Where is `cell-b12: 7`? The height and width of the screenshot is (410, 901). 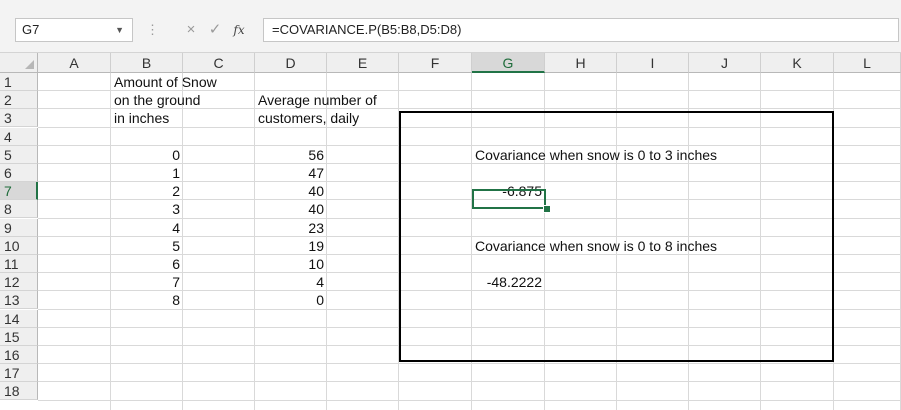
cell-b12: 7 is located at coordinates (145, 282).